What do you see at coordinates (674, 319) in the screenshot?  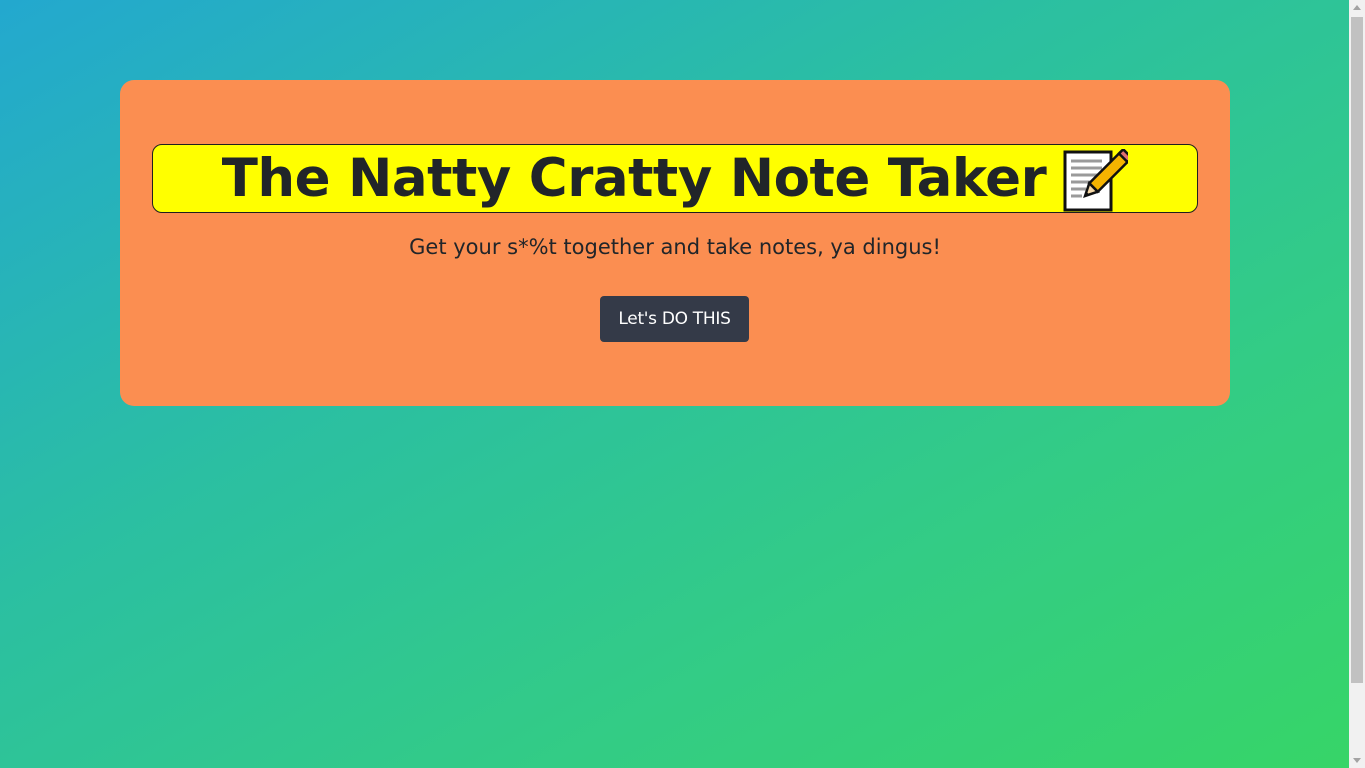 I see `lets-do-this-button: Let's DO THIS` at bounding box center [674, 319].